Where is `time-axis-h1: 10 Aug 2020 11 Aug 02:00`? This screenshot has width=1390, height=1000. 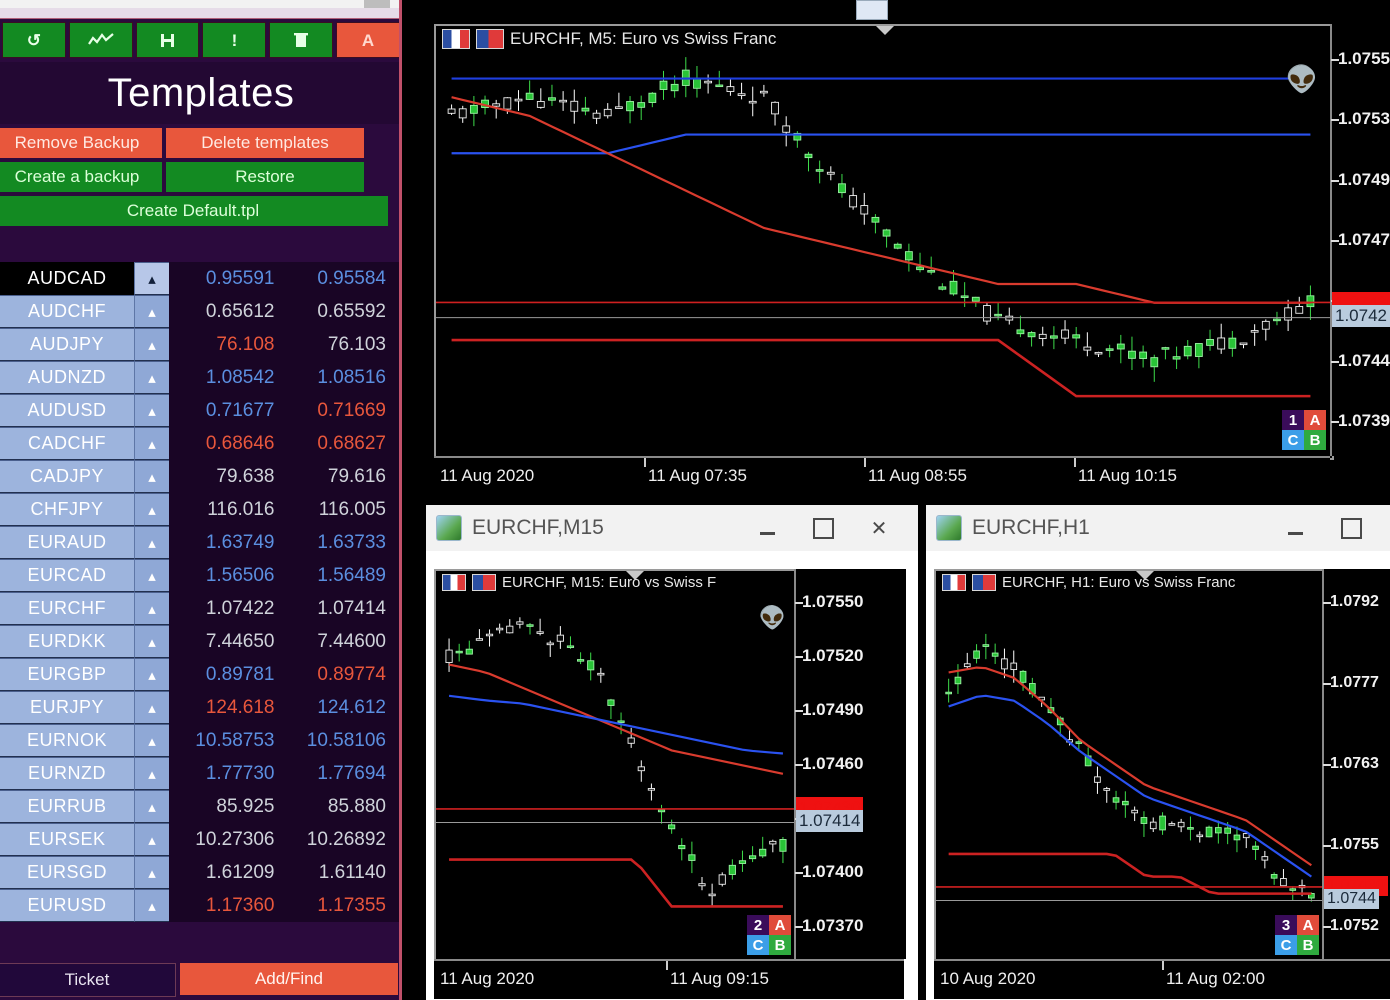
time-axis-h1: 10 Aug 2020 11 Aug 02:00 is located at coordinates (1162, 979).